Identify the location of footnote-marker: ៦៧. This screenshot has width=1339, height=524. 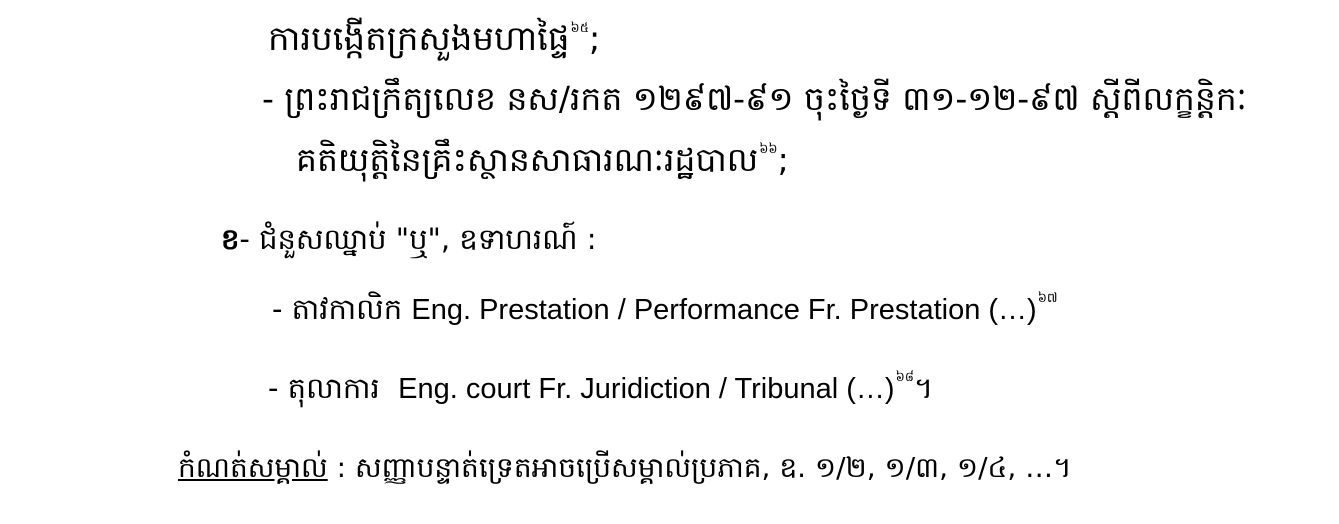
(1048, 298).